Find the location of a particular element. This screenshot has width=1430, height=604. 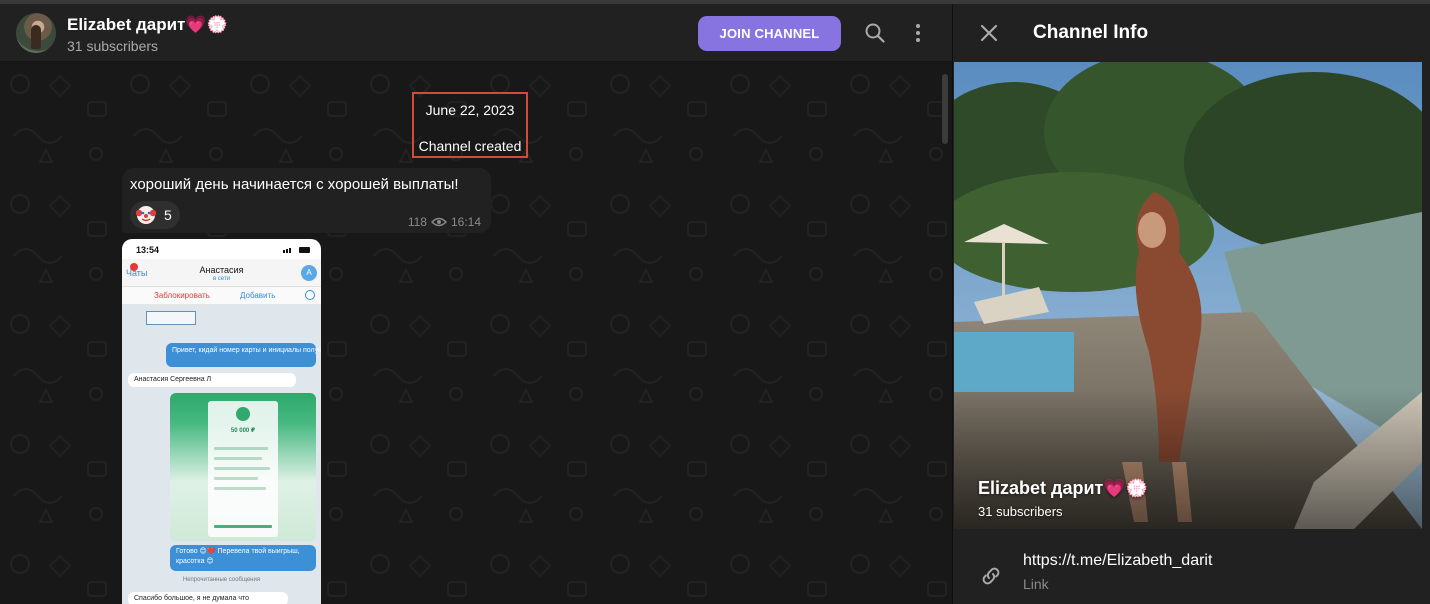

channel-title: Elizabet дарит💗💮 is located at coordinates (147, 25).